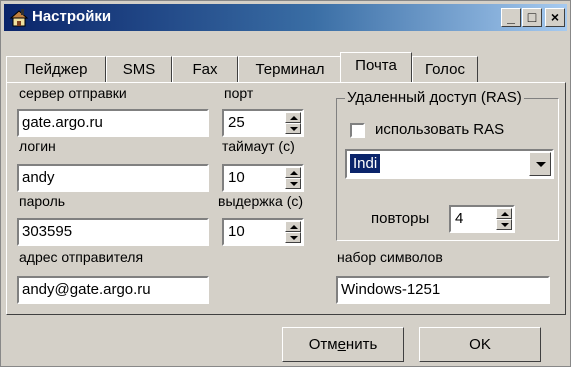 The height and width of the screenshot is (367, 571). I want to click on port-up-button, so click(293, 117).